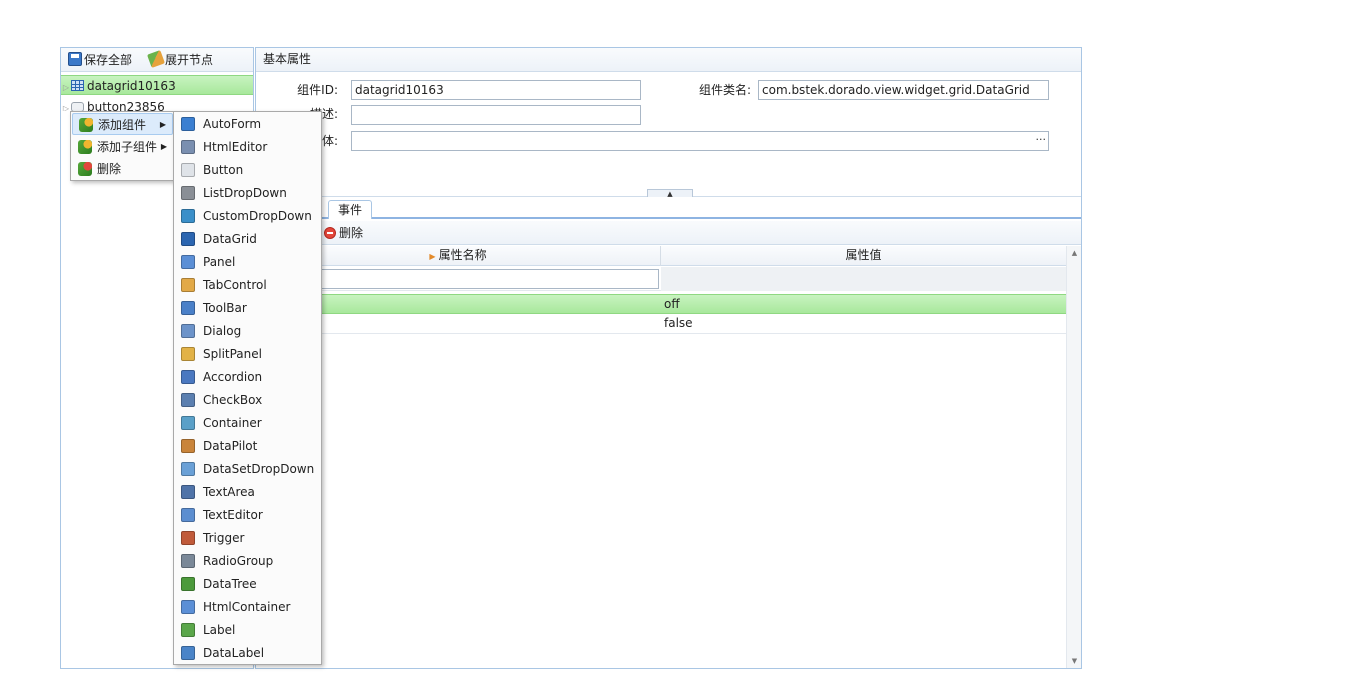 This screenshot has height=690, width=1359. Describe the element at coordinates (247, 469) in the screenshot. I see `submenu-item-datasetdropdown: DataSetDropDown` at that location.